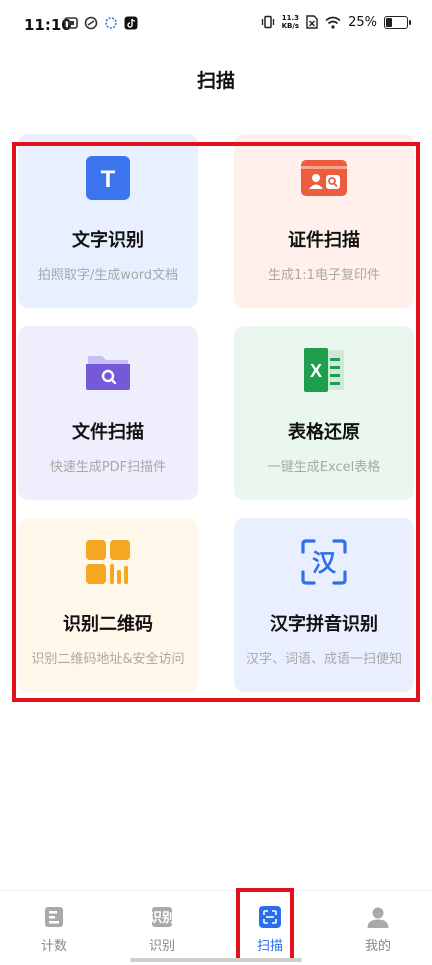 The image size is (432, 965). What do you see at coordinates (53, 946) in the screenshot?
I see `tab-label: 计数` at bounding box center [53, 946].